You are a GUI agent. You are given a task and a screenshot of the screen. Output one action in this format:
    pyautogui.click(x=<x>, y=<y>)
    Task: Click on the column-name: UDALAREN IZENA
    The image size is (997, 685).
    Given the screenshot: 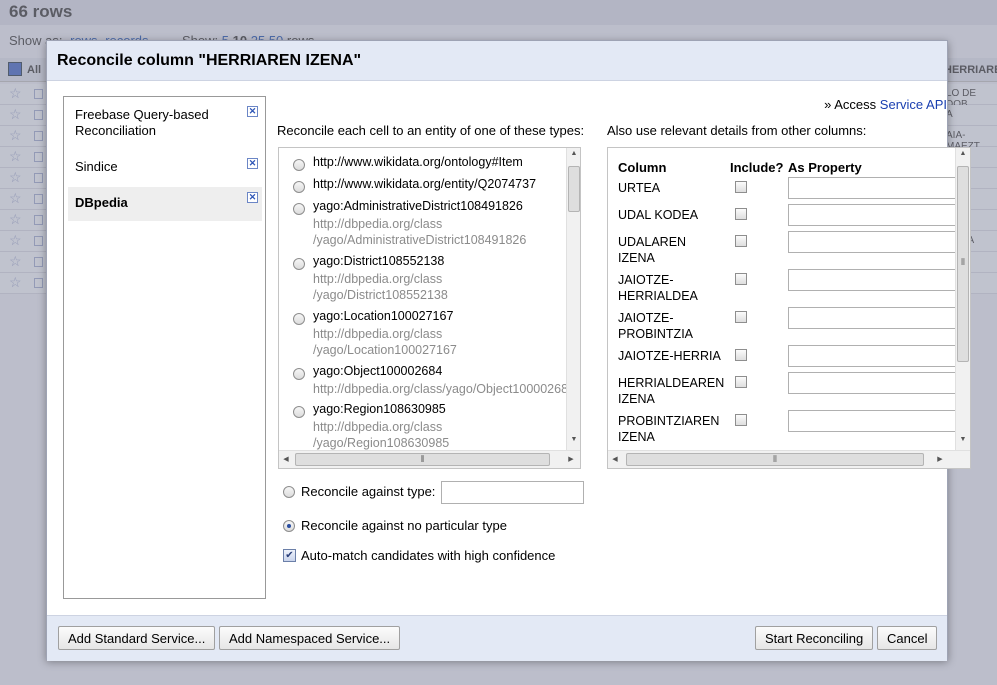 What is the action you would take?
    pyautogui.click(x=652, y=250)
    